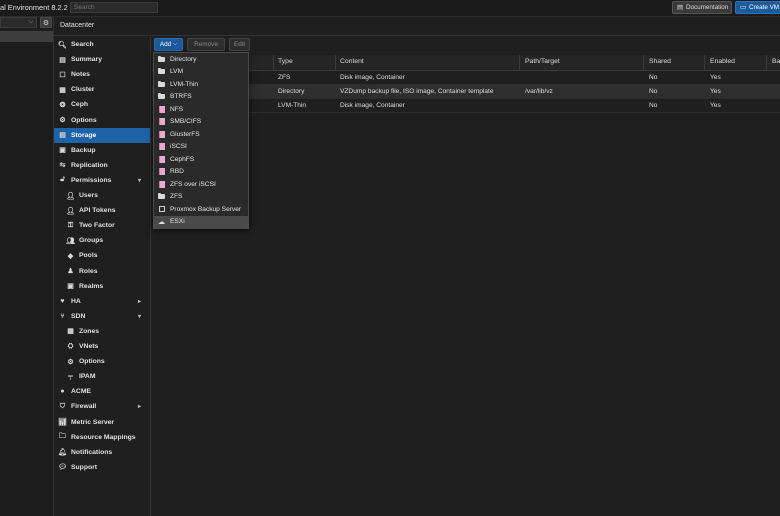 Image resolution: width=780 pixels, height=516 pixels. Describe the element at coordinates (102, 406) in the screenshot. I see `menu-item-firewall: ⛉ Firewall ▸` at that location.